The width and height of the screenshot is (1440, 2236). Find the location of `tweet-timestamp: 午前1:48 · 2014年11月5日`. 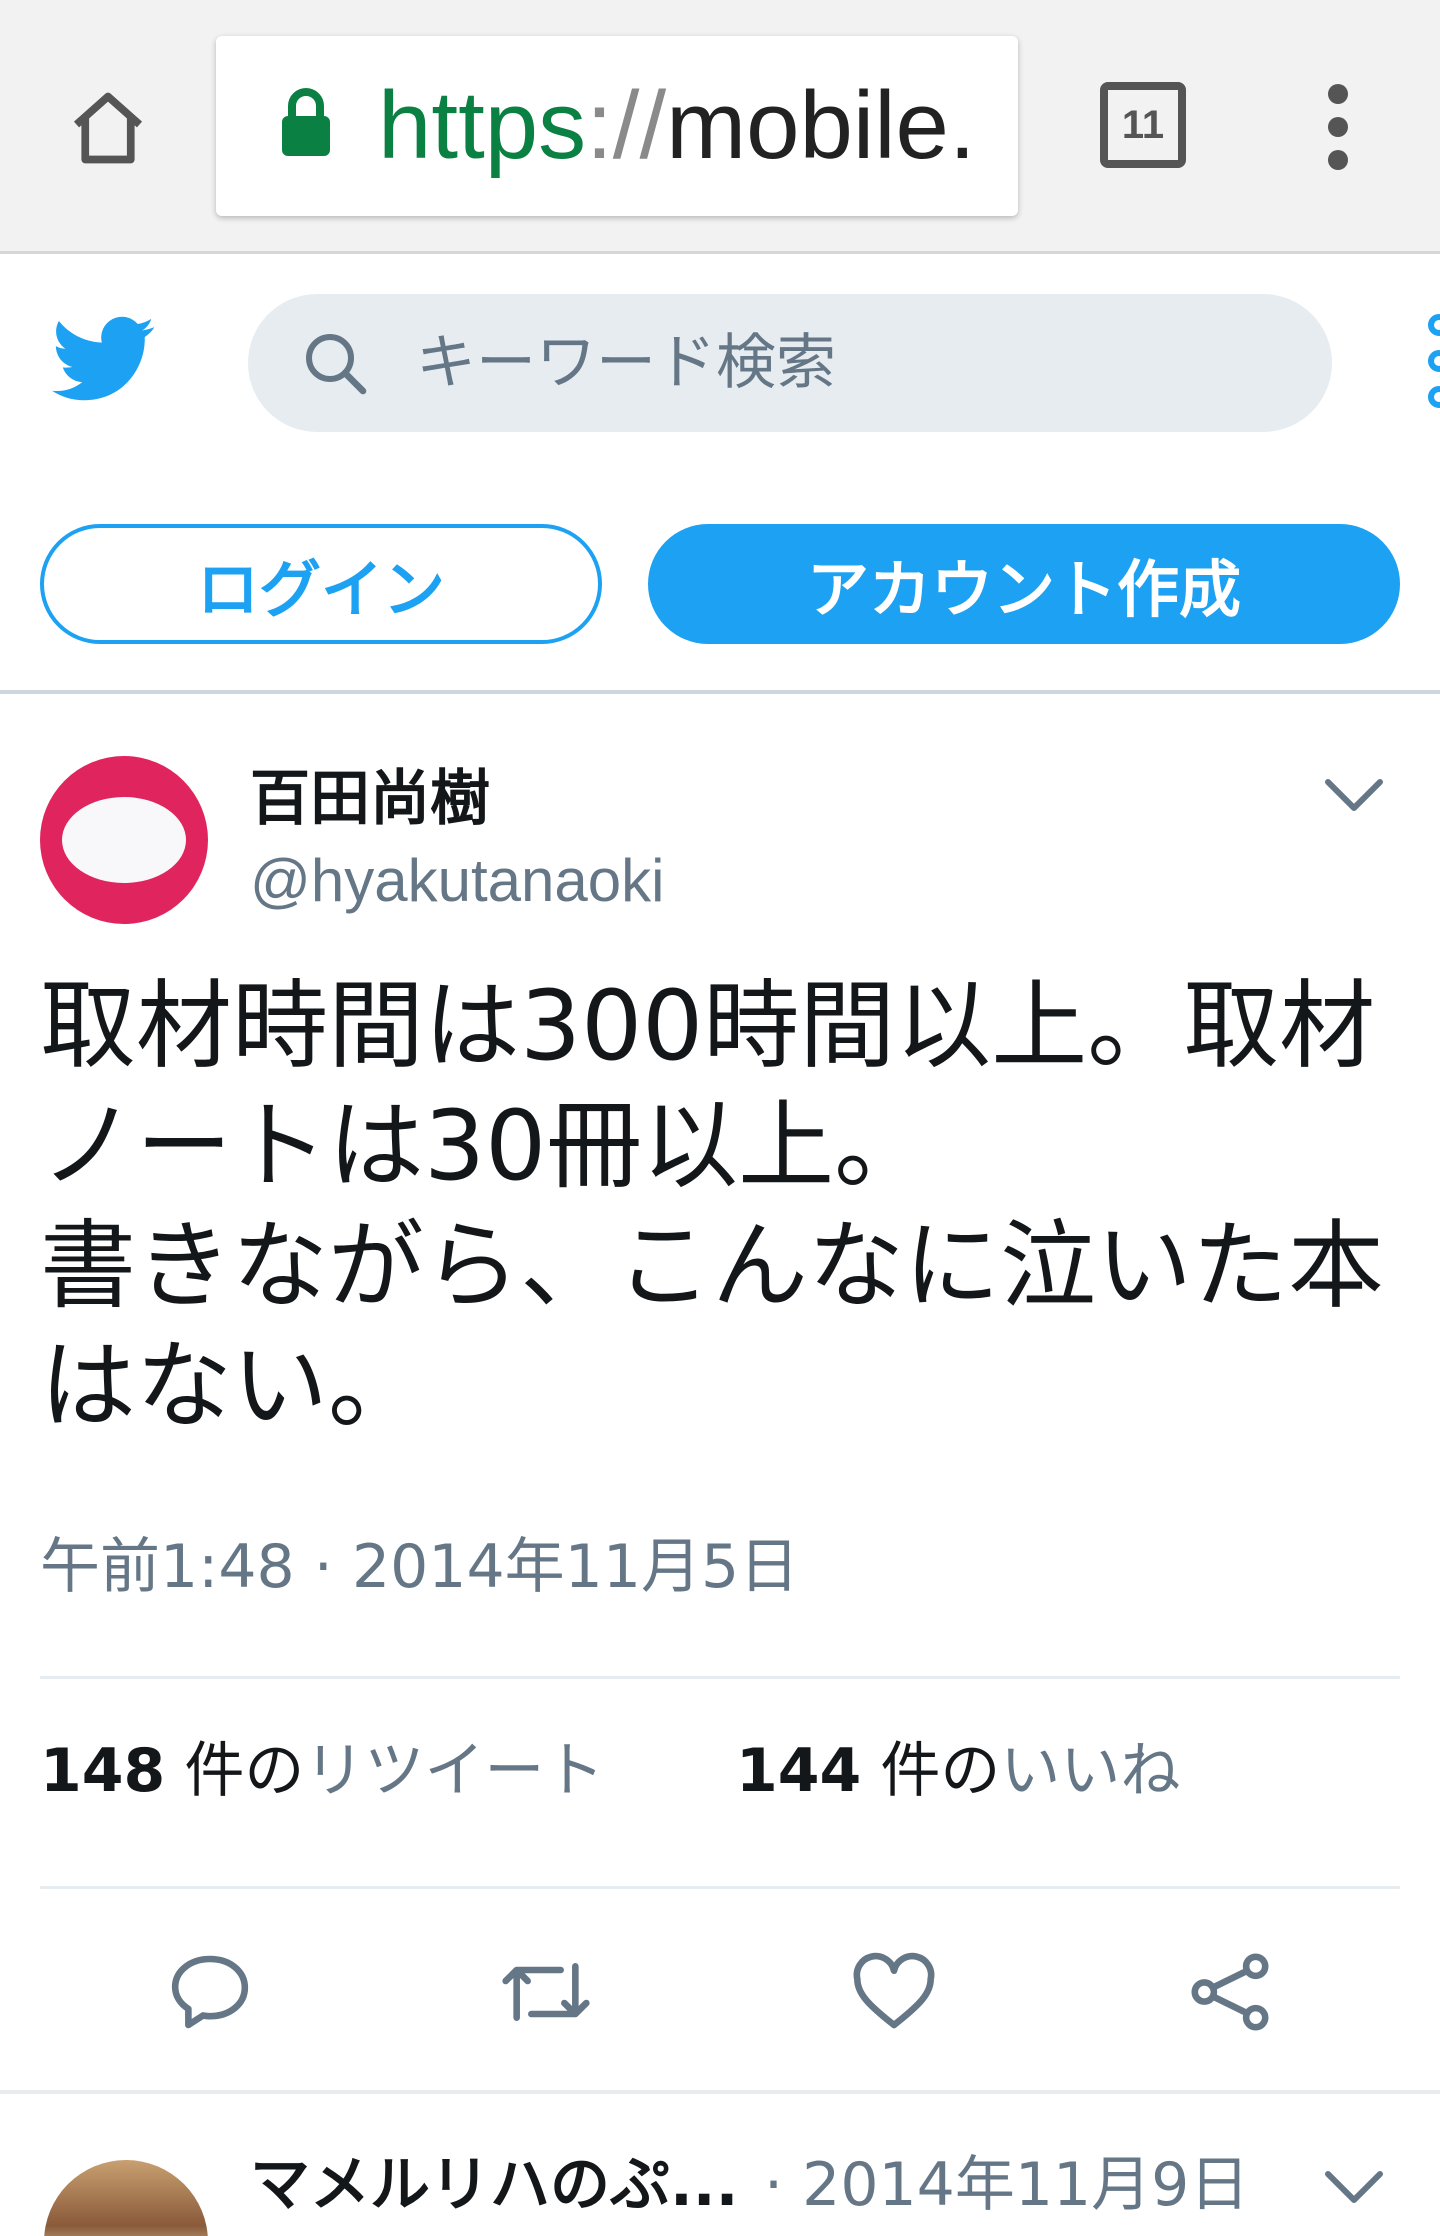

tweet-timestamp: 午前1:48 · 2014年11月5日 is located at coordinates (419, 1567).